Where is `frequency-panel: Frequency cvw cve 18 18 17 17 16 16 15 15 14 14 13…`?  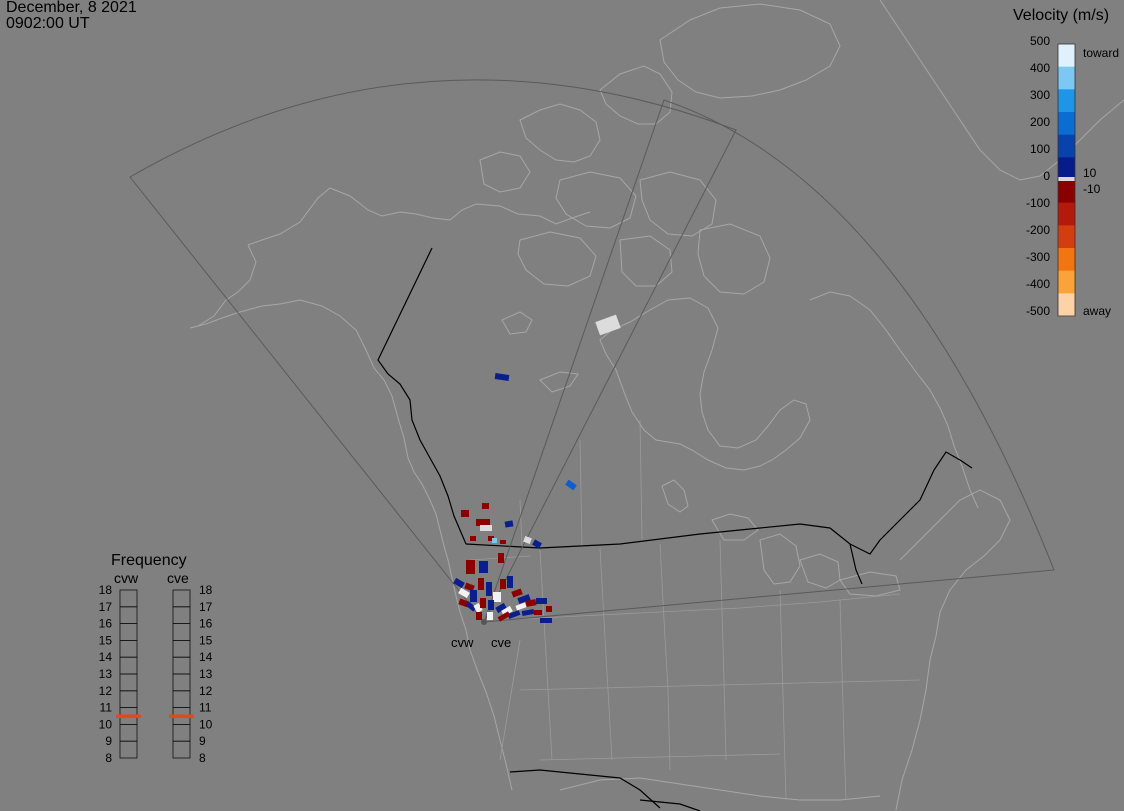
frequency-panel: Frequency cvw cve 18 18 17 17 16 16 15 15 14 14 13… is located at coordinates (156, 658).